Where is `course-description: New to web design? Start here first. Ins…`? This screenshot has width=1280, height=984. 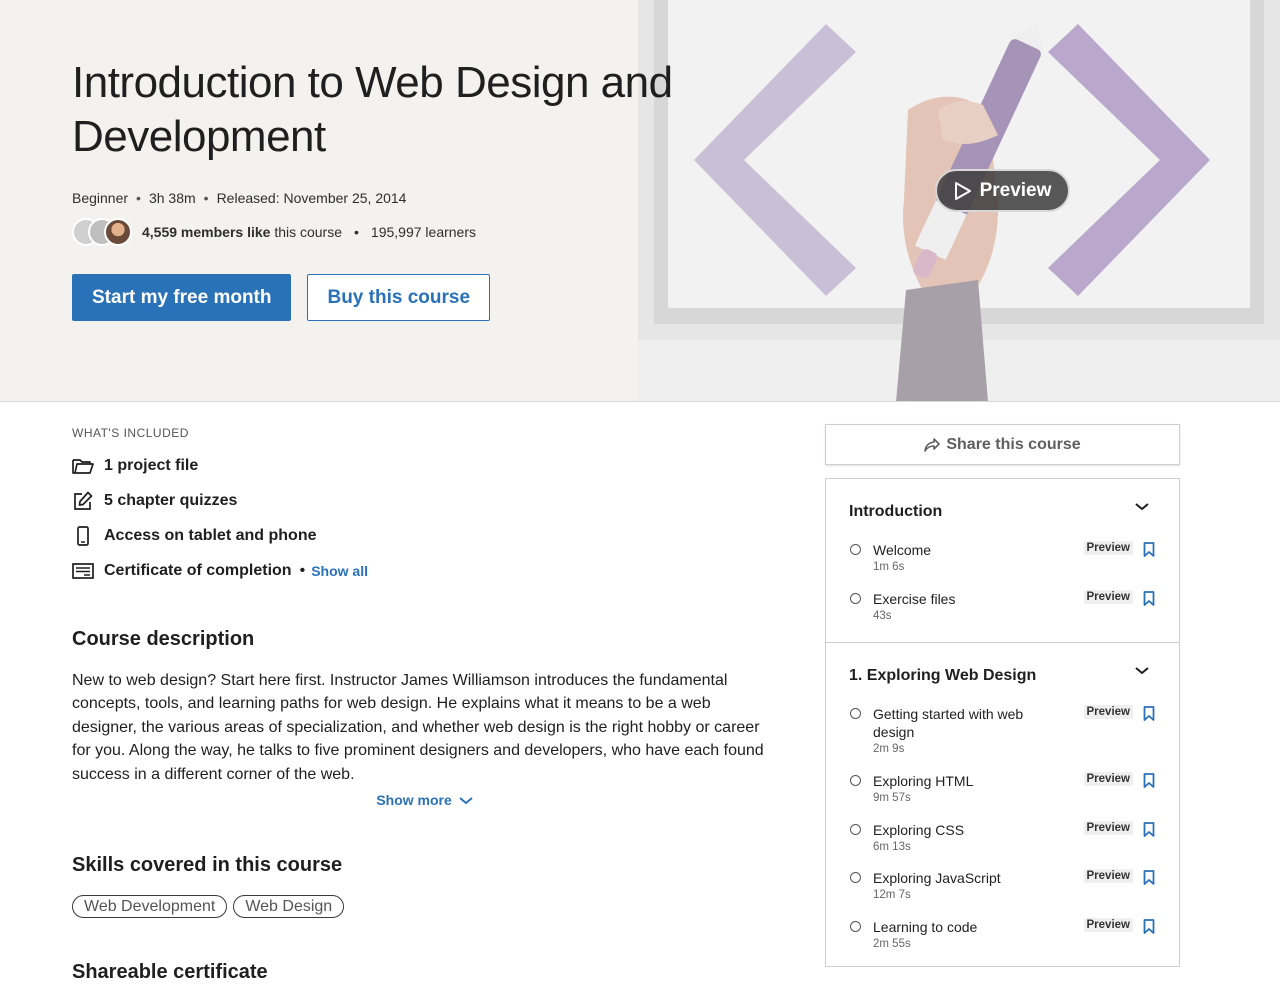 course-description: New to web design? Start here first. Ins… is located at coordinates (418, 727).